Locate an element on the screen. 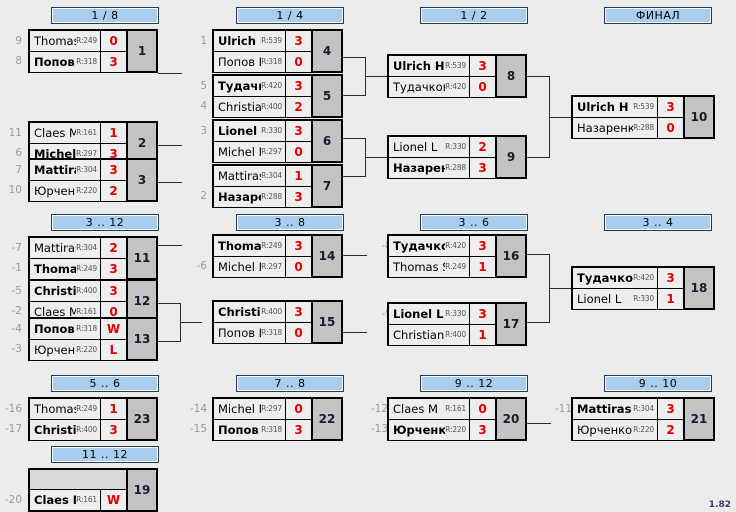 The width and height of the screenshot is (736, 512). match-11-row-top: Mattiras S R:304 2 is located at coordinates (78, 248).